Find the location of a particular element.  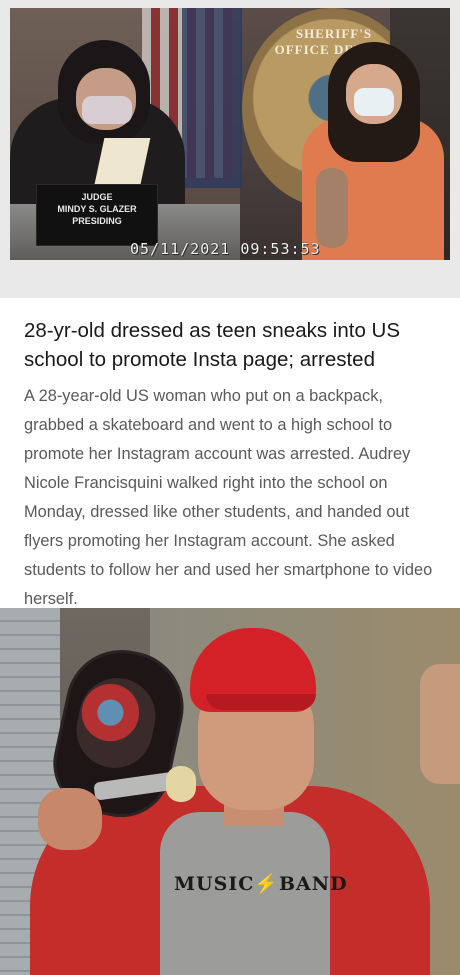

nameplate-line1: JUDGE is located at coordinates (97, 197).